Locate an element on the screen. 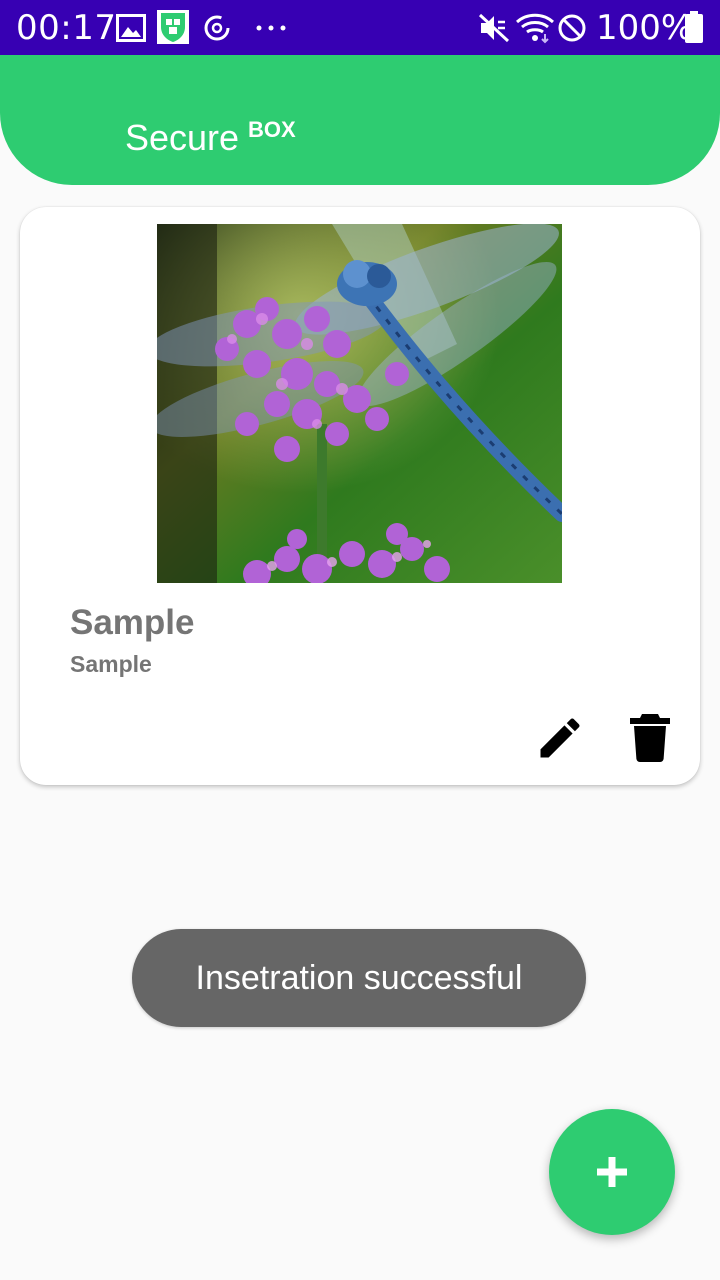 This screenshot has width=720, height=1280. delete-icon is located at coordinates (650, 738).